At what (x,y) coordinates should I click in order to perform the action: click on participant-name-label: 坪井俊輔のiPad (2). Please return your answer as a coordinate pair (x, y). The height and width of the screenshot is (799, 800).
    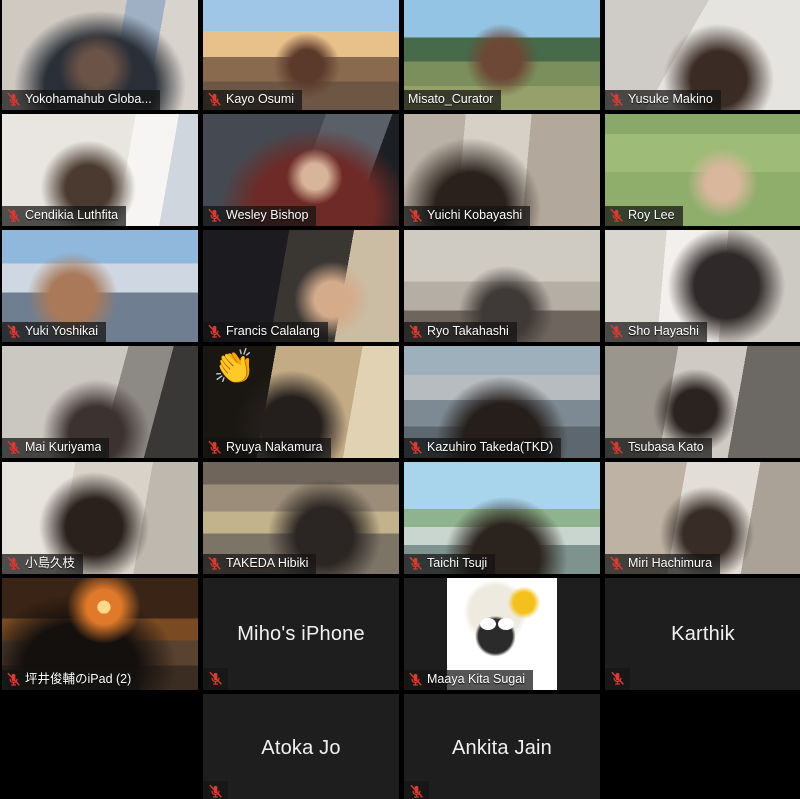
    Looking at the image, I should click on (71, 680).